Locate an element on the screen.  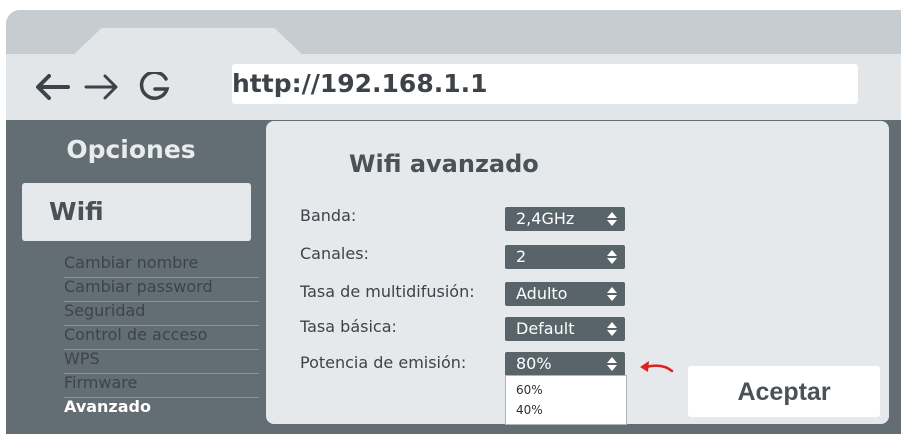
url-text: http://192.168.1.1 is located at coordinates (360, 83).